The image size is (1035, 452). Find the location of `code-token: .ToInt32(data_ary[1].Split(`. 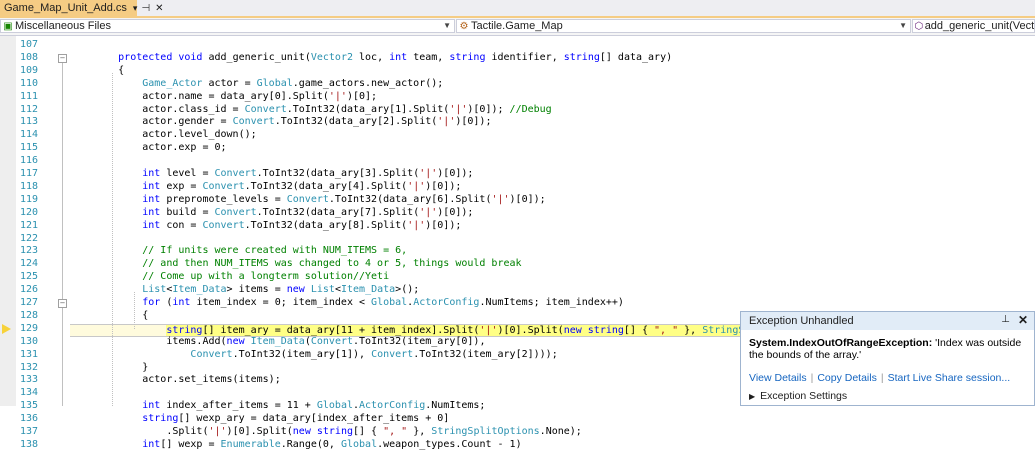

code-token: .ToInt32(data_ary[1].Split( is located at coordinates (368, 109).